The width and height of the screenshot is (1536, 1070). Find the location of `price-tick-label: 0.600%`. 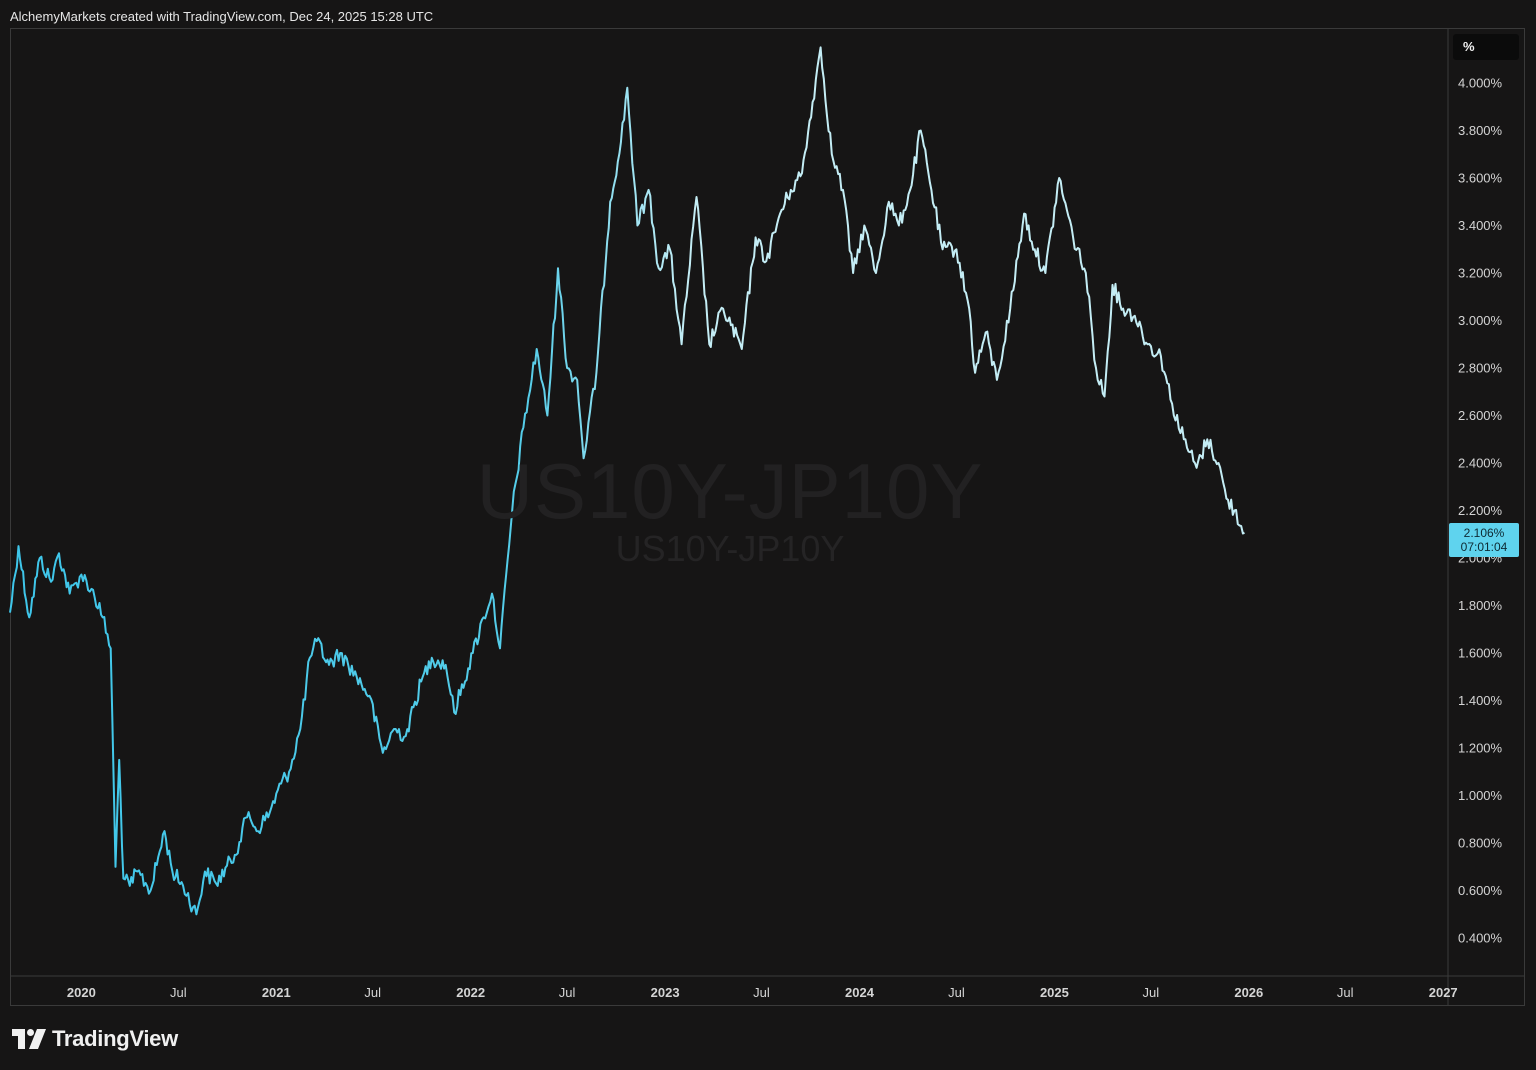

price-tick-label: 0.600% is located at coordinates (1480, 890).